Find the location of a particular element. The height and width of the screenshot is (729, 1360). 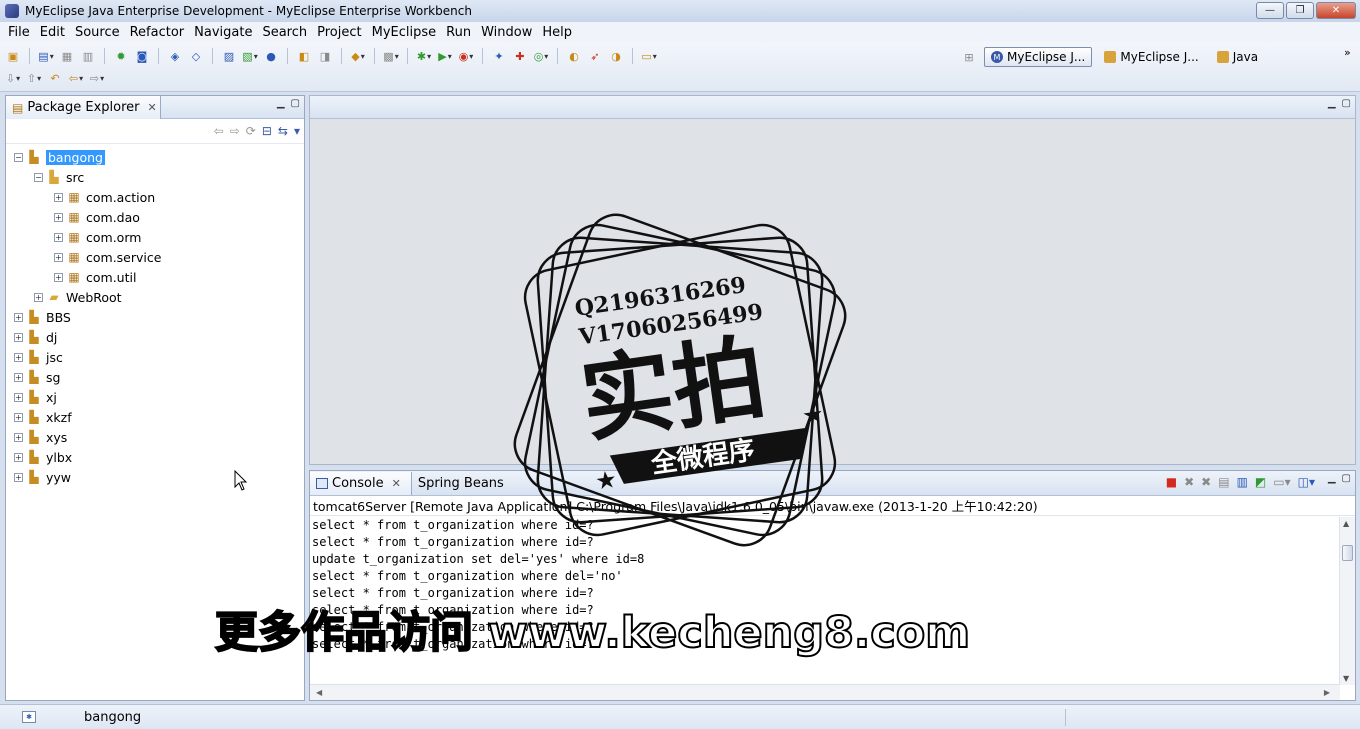

minimize-console-icon: ▁ is located at coordinates (1332, 478).